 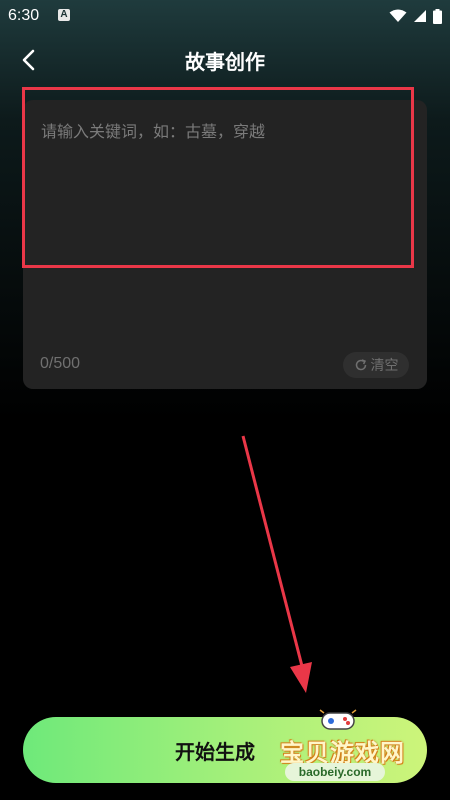 I want to click on watermark-url: baobeiy.com, so click(x=335, y=772).